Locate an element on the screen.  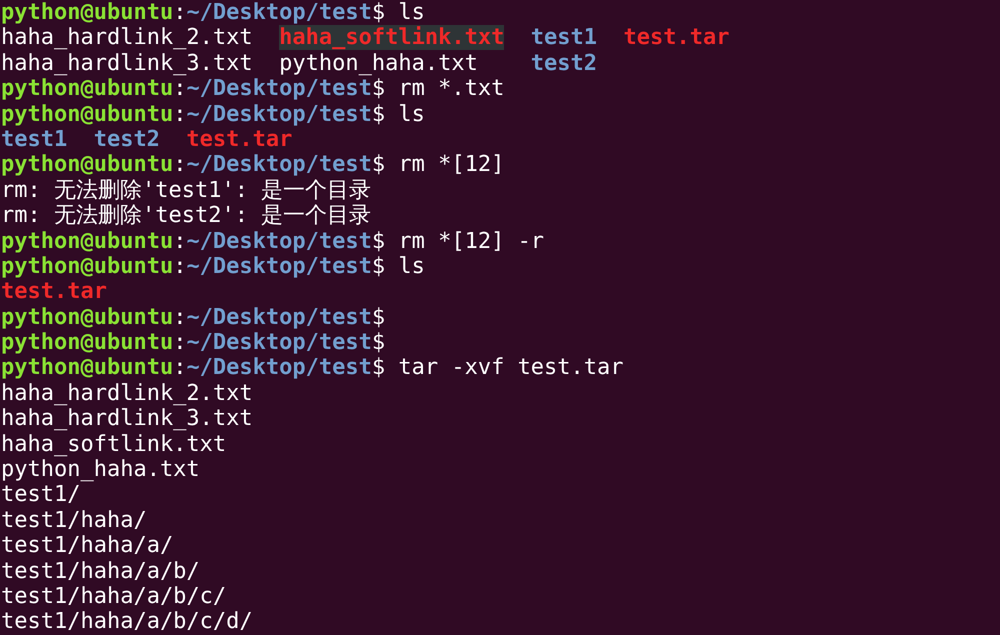
file-name: haha_hardlink_2.txt is located at coordinates (127, 37).